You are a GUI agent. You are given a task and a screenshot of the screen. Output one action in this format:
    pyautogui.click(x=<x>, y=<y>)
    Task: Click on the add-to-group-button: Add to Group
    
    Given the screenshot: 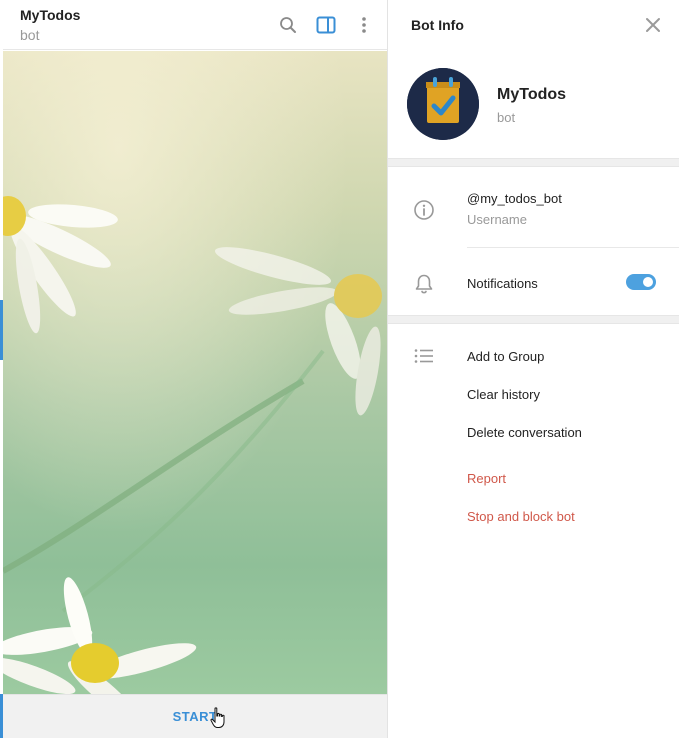 What is the action you would take?
    pyautogui.click(x=505, y=356)
    